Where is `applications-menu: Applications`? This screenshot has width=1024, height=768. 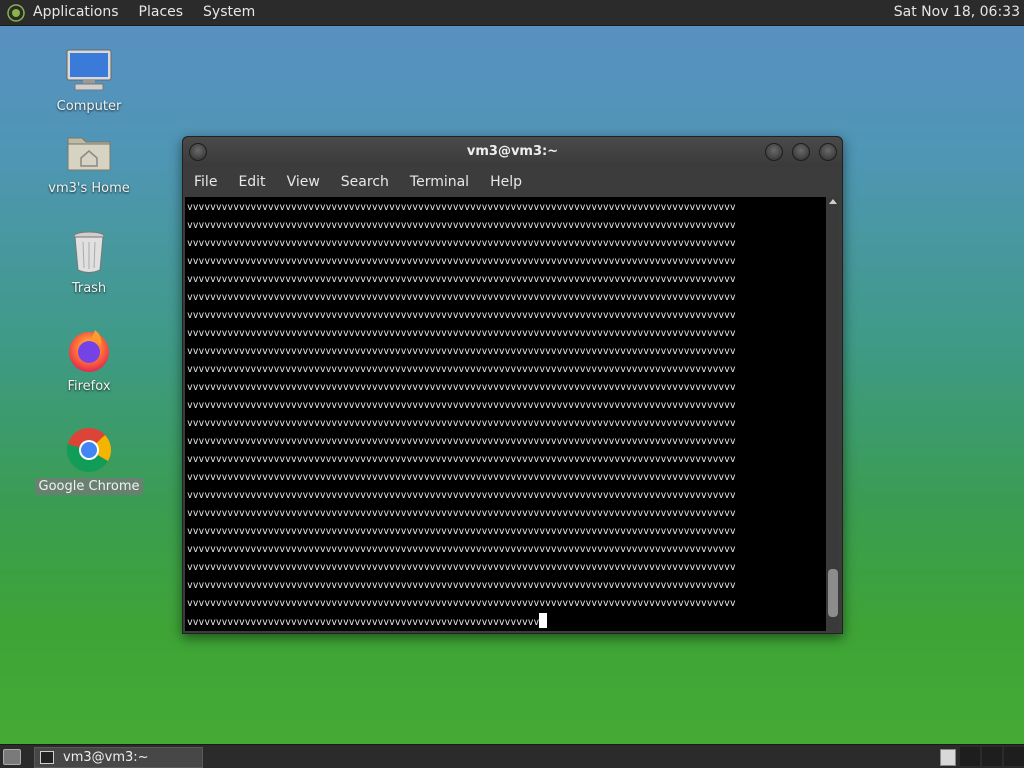 applications-menu: Applications is located at coordinates (76, 12).